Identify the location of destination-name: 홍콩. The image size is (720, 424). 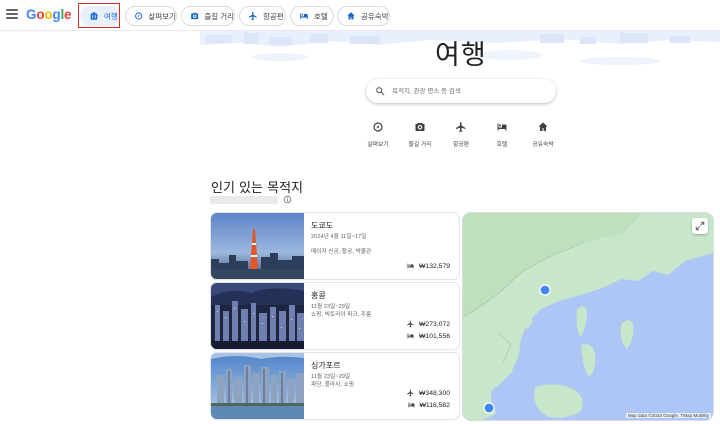
(318, 295).